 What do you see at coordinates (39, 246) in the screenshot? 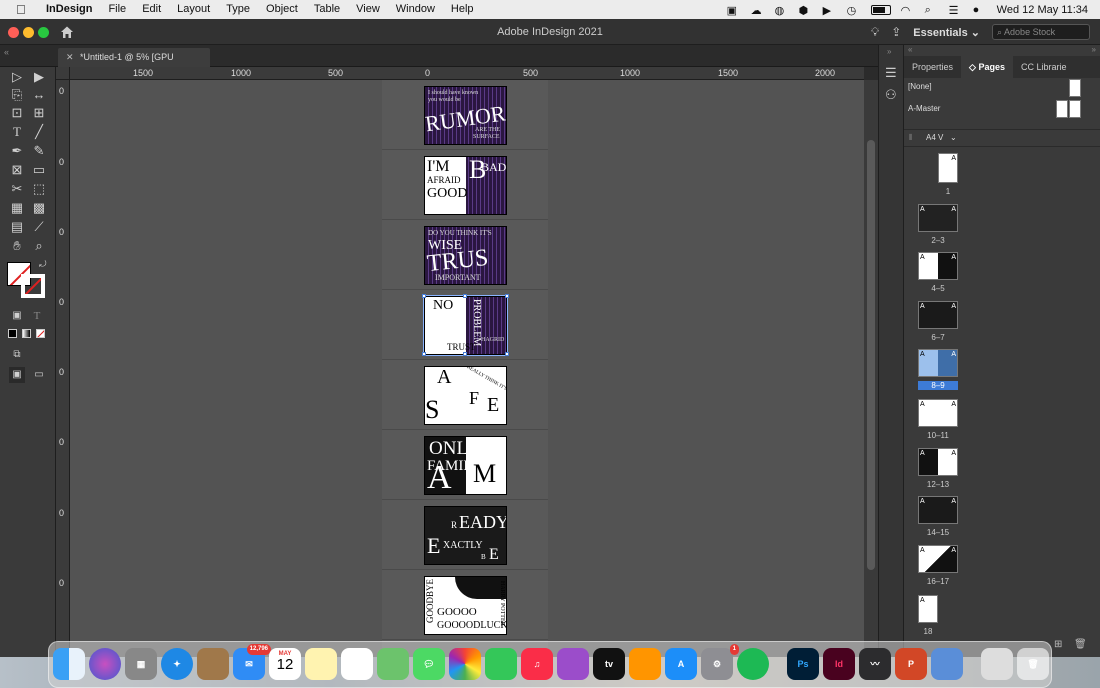
I see `zoom-tool-icon: ⌕` at bounding box center [39, 246].